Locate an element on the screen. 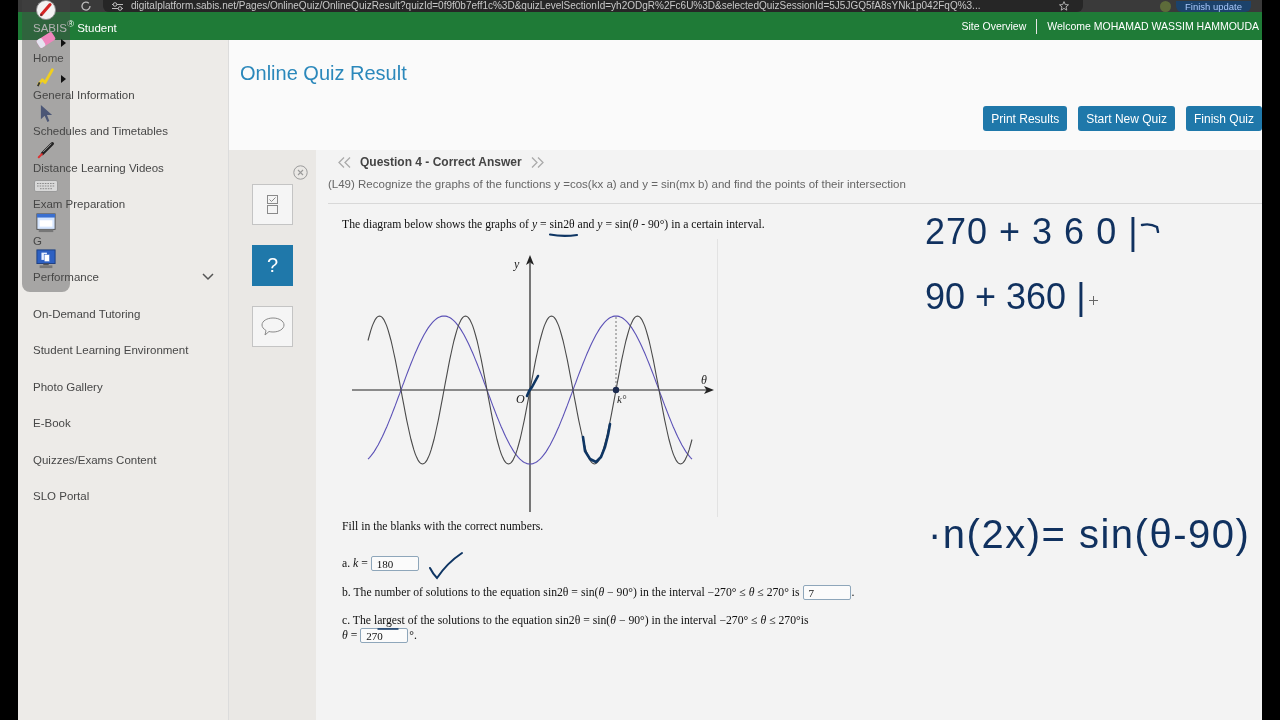 This screenshot has height=720, width=1280. handwritten-note: 90 + 360 | is located at coordinates (1005, 297).